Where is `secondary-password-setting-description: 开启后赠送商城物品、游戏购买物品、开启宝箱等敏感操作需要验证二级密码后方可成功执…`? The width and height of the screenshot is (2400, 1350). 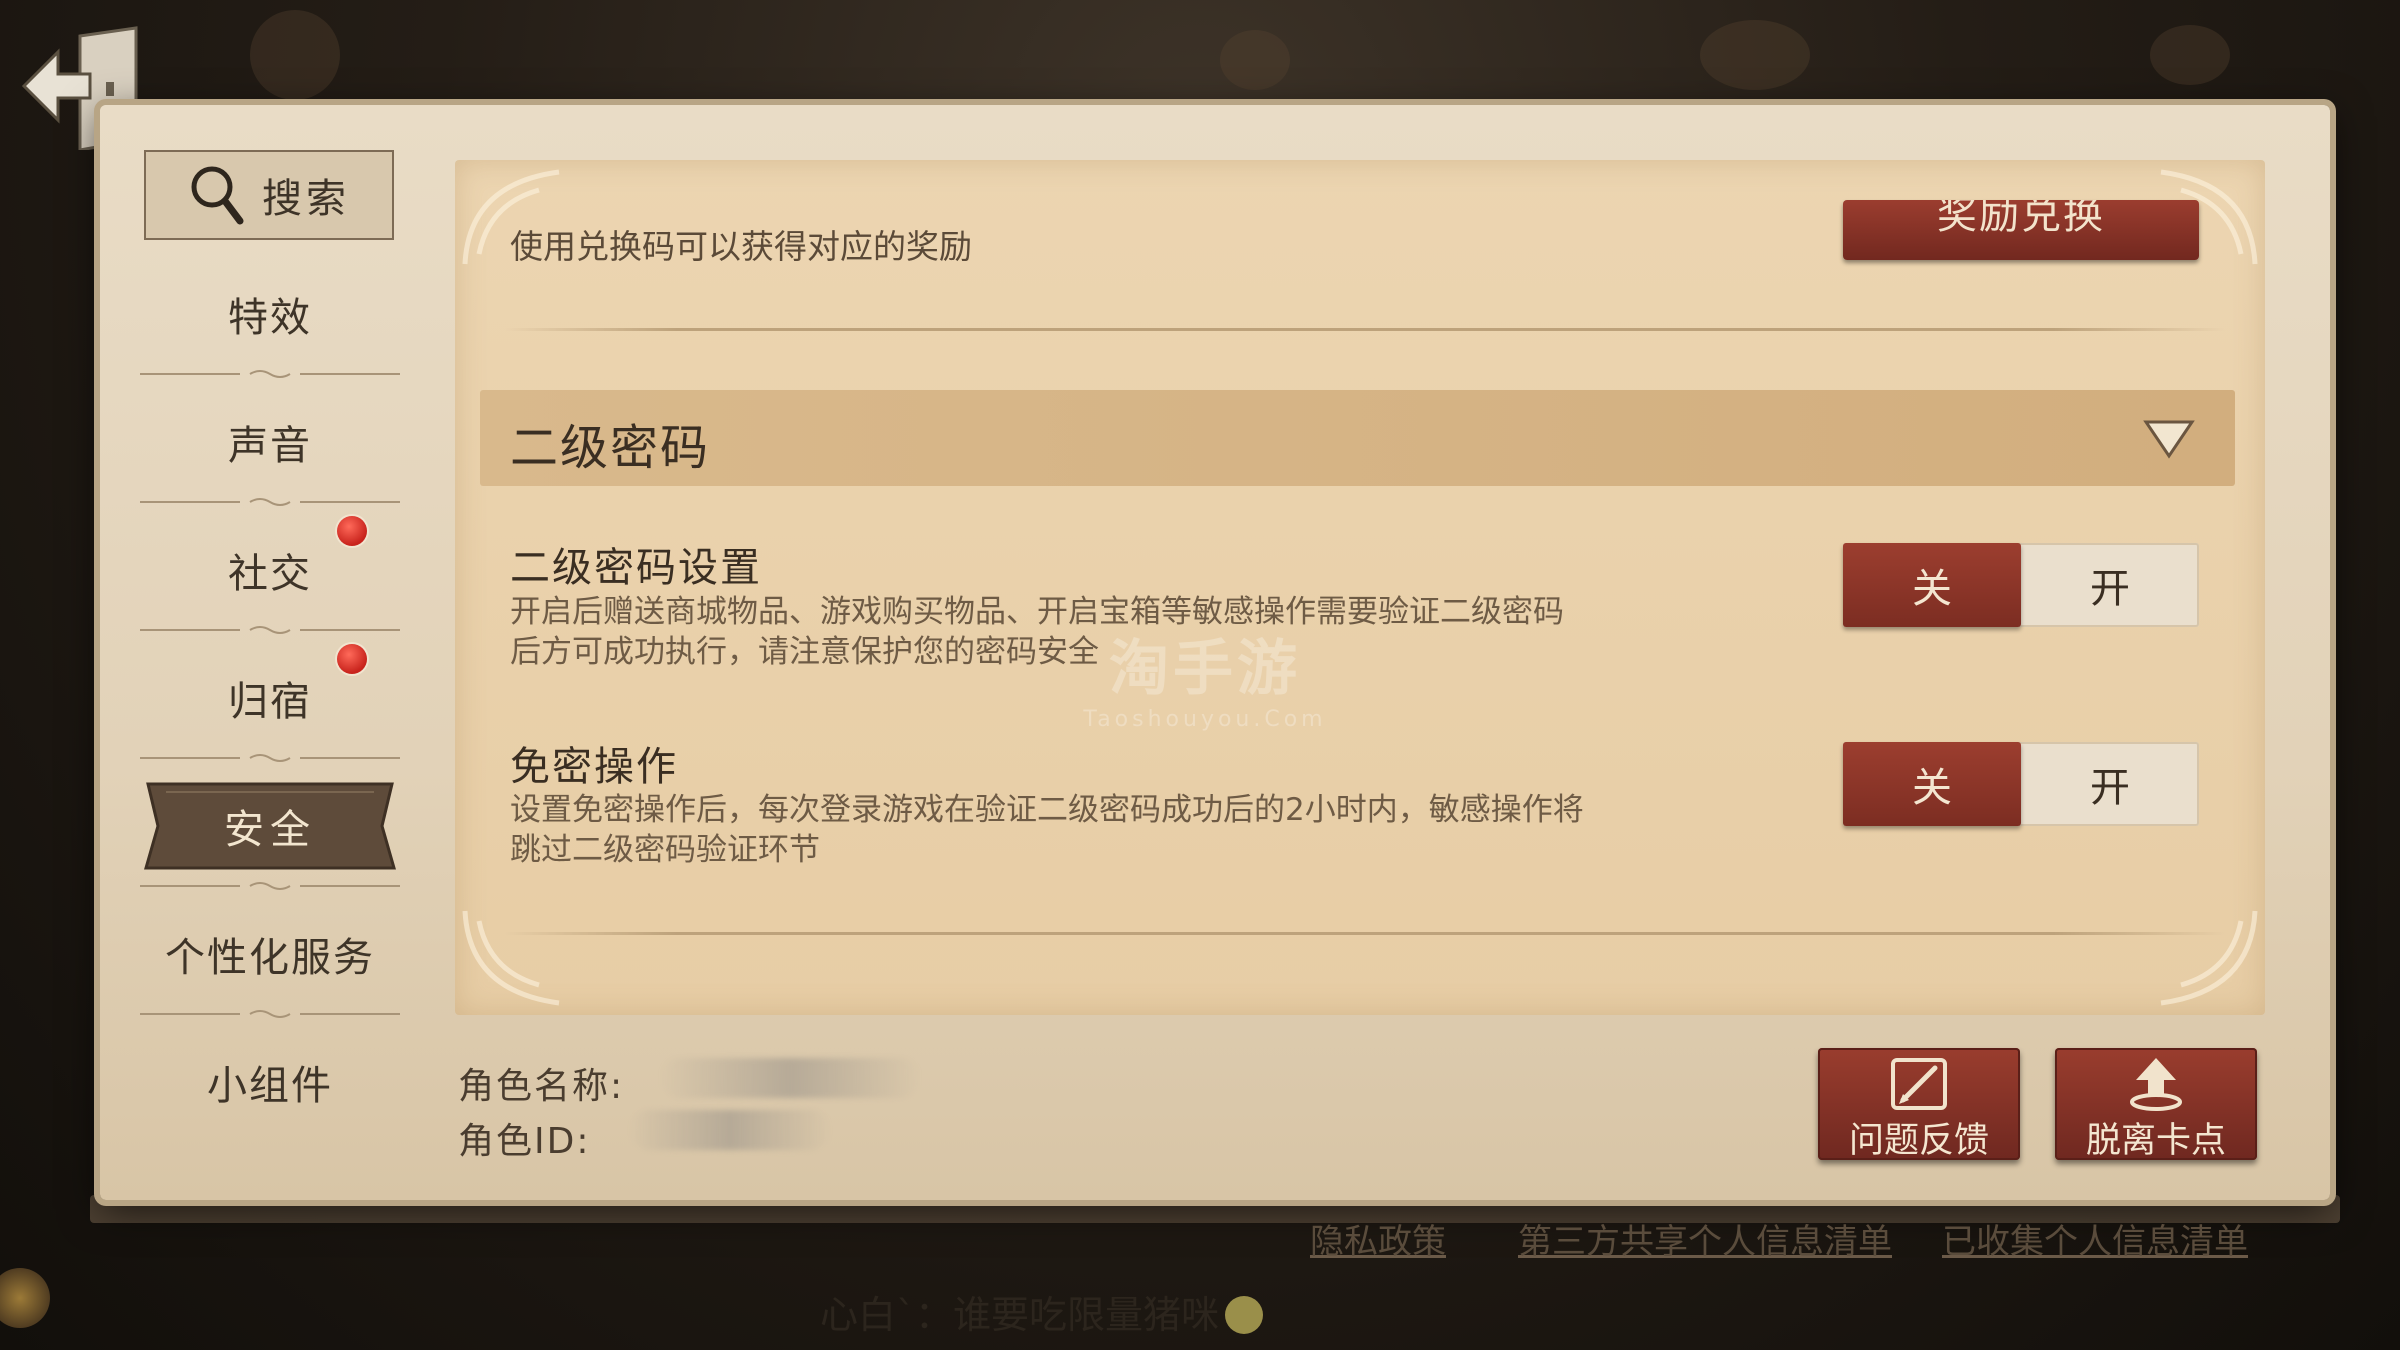
secondary-password-setting-description: 开启后赠送商城物品、游戏购买物品、开启宝箱等敏感操作需要验证二级密码后方可成功执… is located at coordinates (1037, 632).